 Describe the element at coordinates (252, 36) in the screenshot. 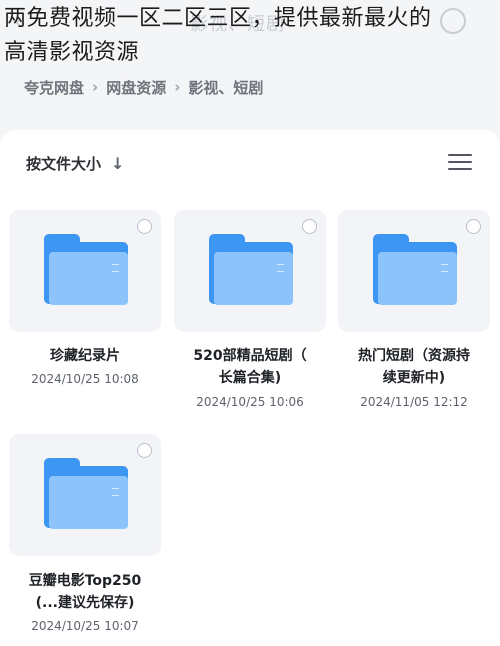

I see `overlay-caption: 两免费视频一区二区三区，提供最新最火的 高清影视资源` at that location.